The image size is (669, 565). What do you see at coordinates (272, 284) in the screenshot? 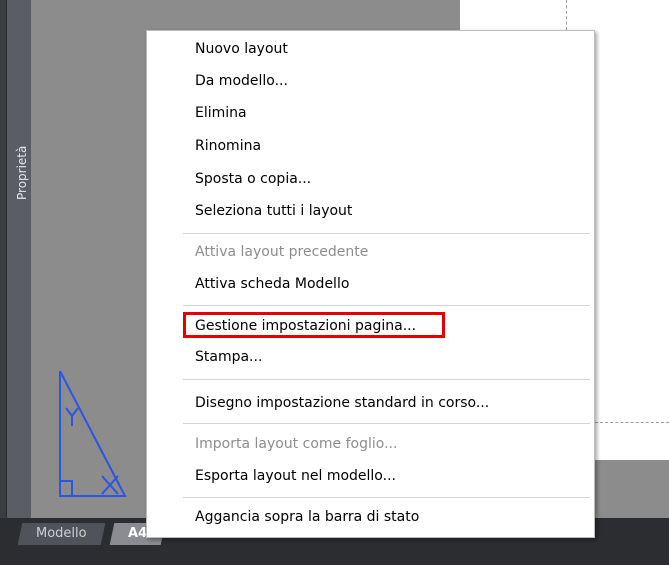
I see `menu-item-attiva-scheda-modello: Attiva scheda Modello` at bounding box center [272, 284].